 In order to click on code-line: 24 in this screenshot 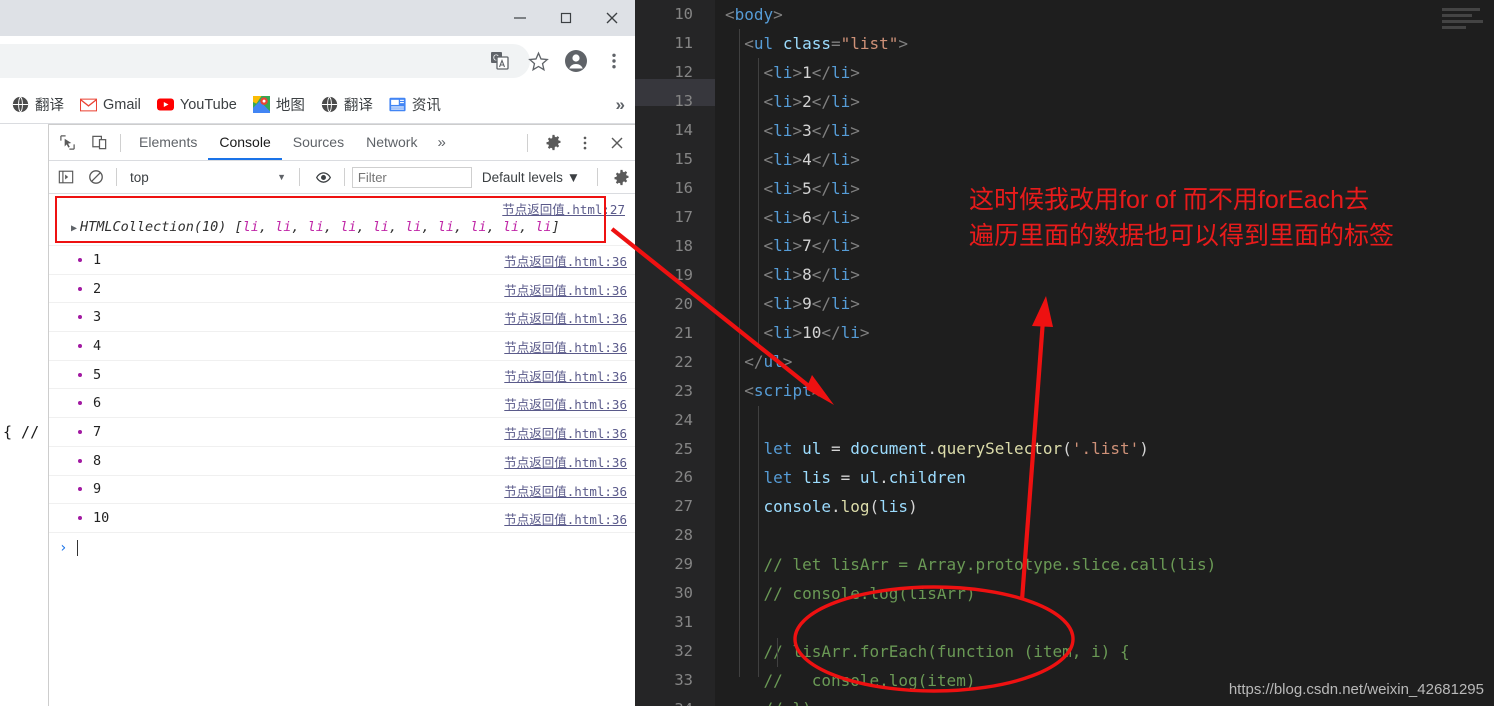, I will do `click(1084, 419)`.